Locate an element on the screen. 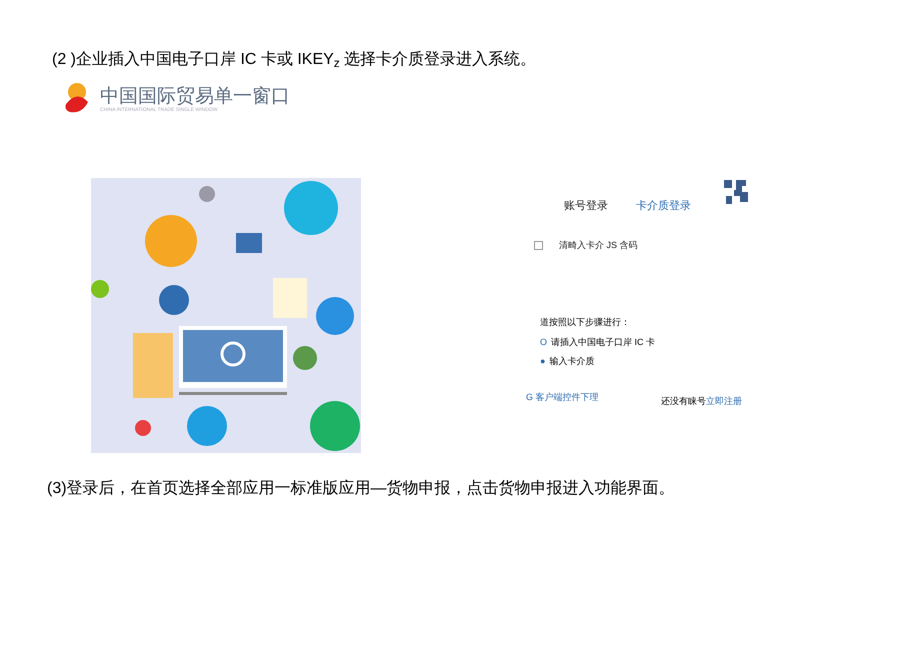  qr-code-icon is located at coordinates (736, 192).